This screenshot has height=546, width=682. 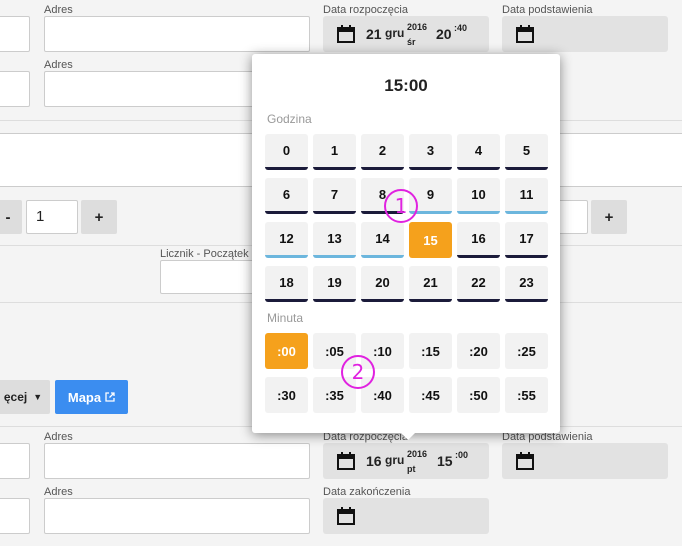 What do you see at coordinates (334, 284) in the screenshot?
I see `hour-option-19: 19` at bounding box center [334, 284].